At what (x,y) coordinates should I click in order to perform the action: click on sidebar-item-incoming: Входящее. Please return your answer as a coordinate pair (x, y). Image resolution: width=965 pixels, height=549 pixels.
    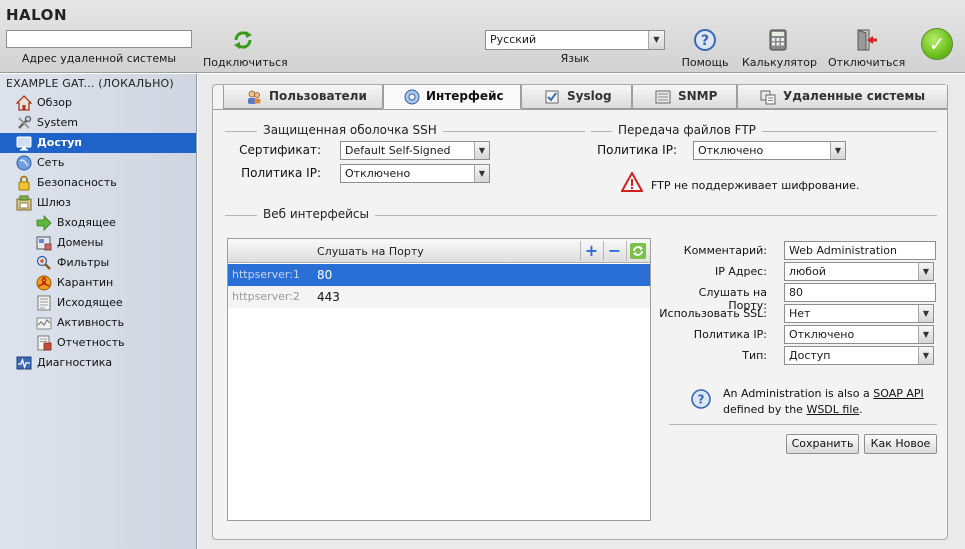
    Looking at the image, I should click on (98, 223).